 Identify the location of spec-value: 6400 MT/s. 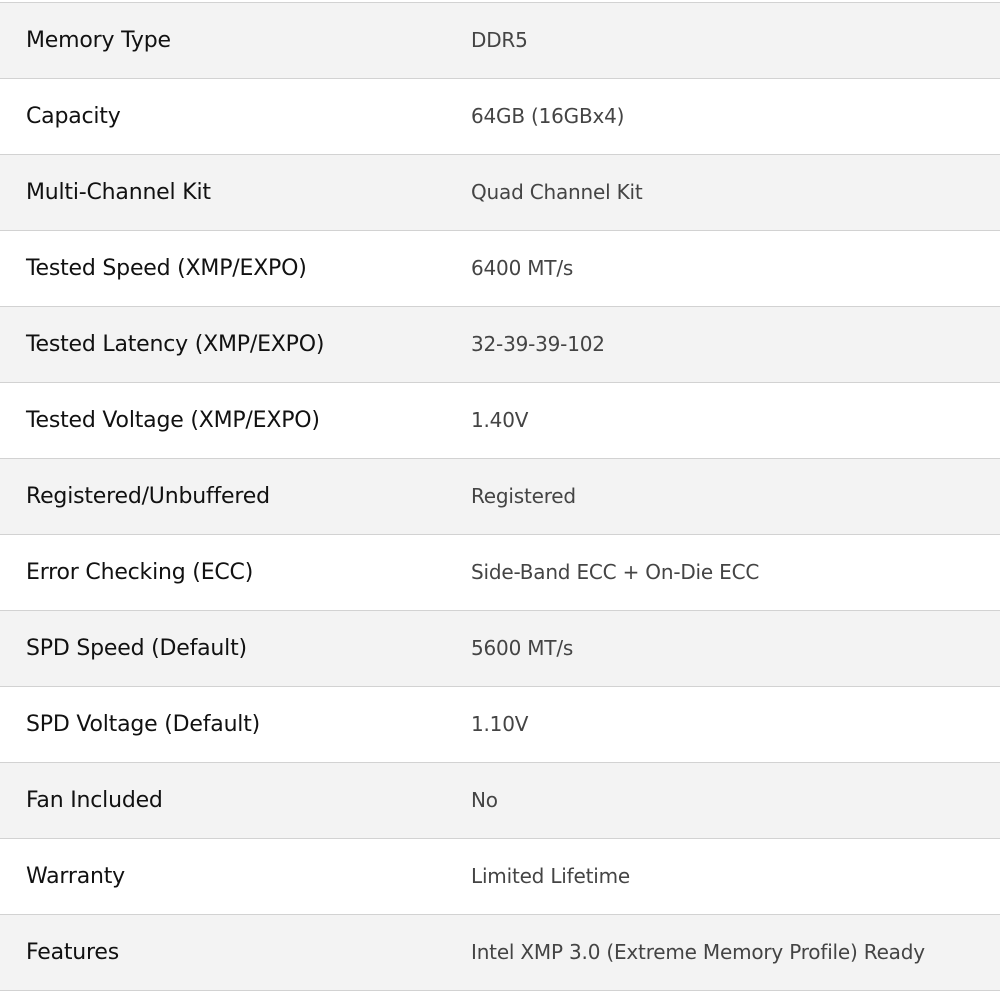
(522, 267).